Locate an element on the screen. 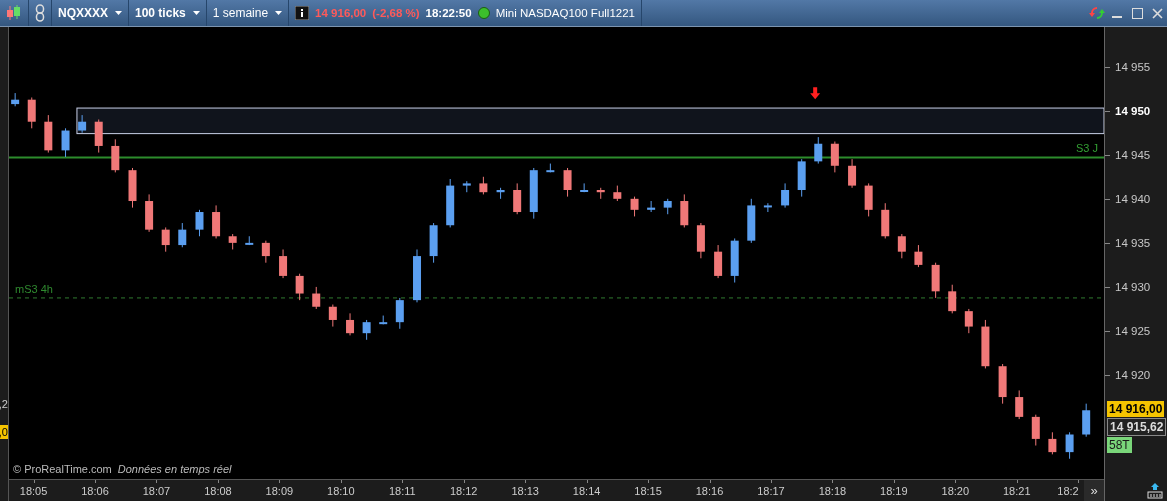  time-label: 18:08 is located at coordinates (218, 491).